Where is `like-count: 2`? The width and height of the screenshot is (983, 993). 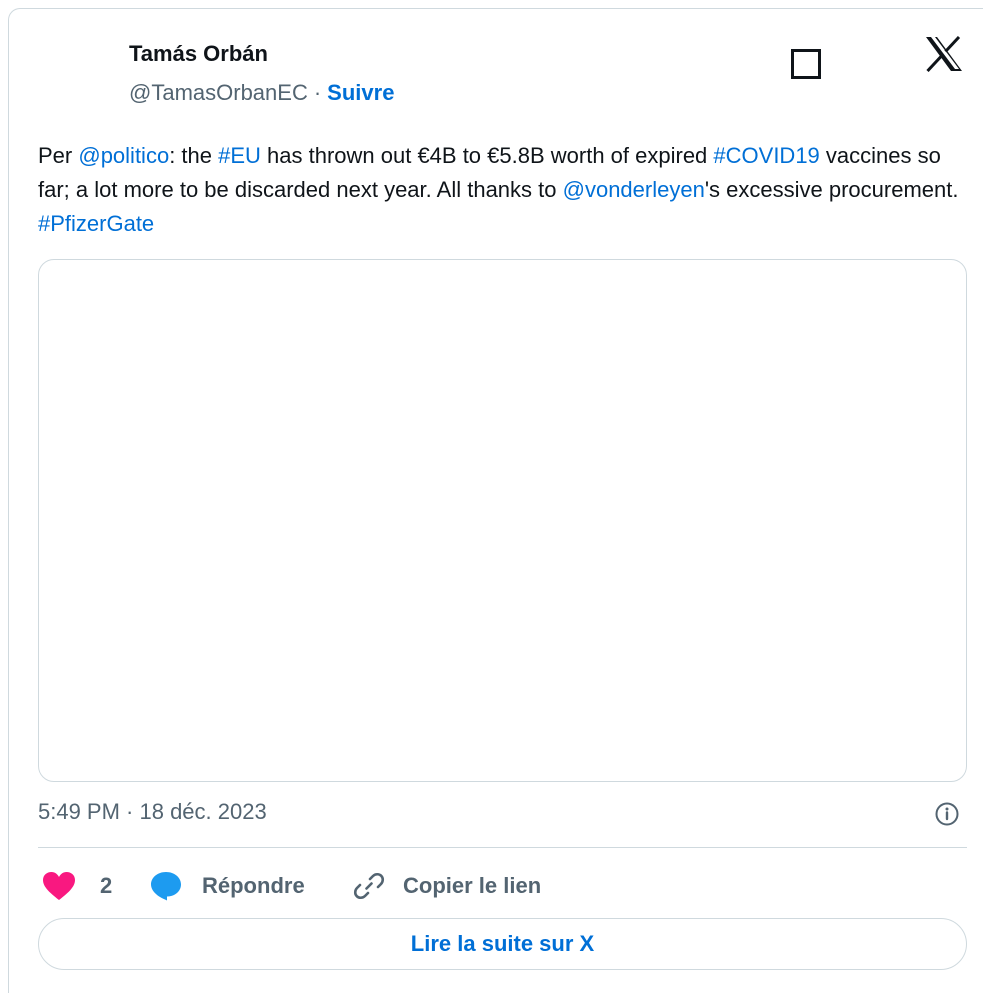
like-count: 2 is located at coordinates (106, 885).